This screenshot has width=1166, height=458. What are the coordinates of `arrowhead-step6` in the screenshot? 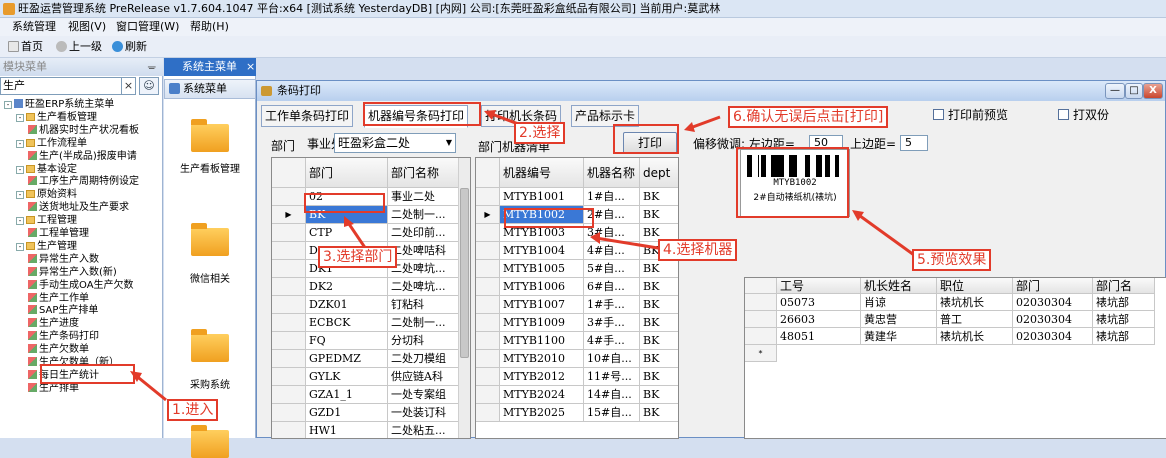 It's located at (689, 127).